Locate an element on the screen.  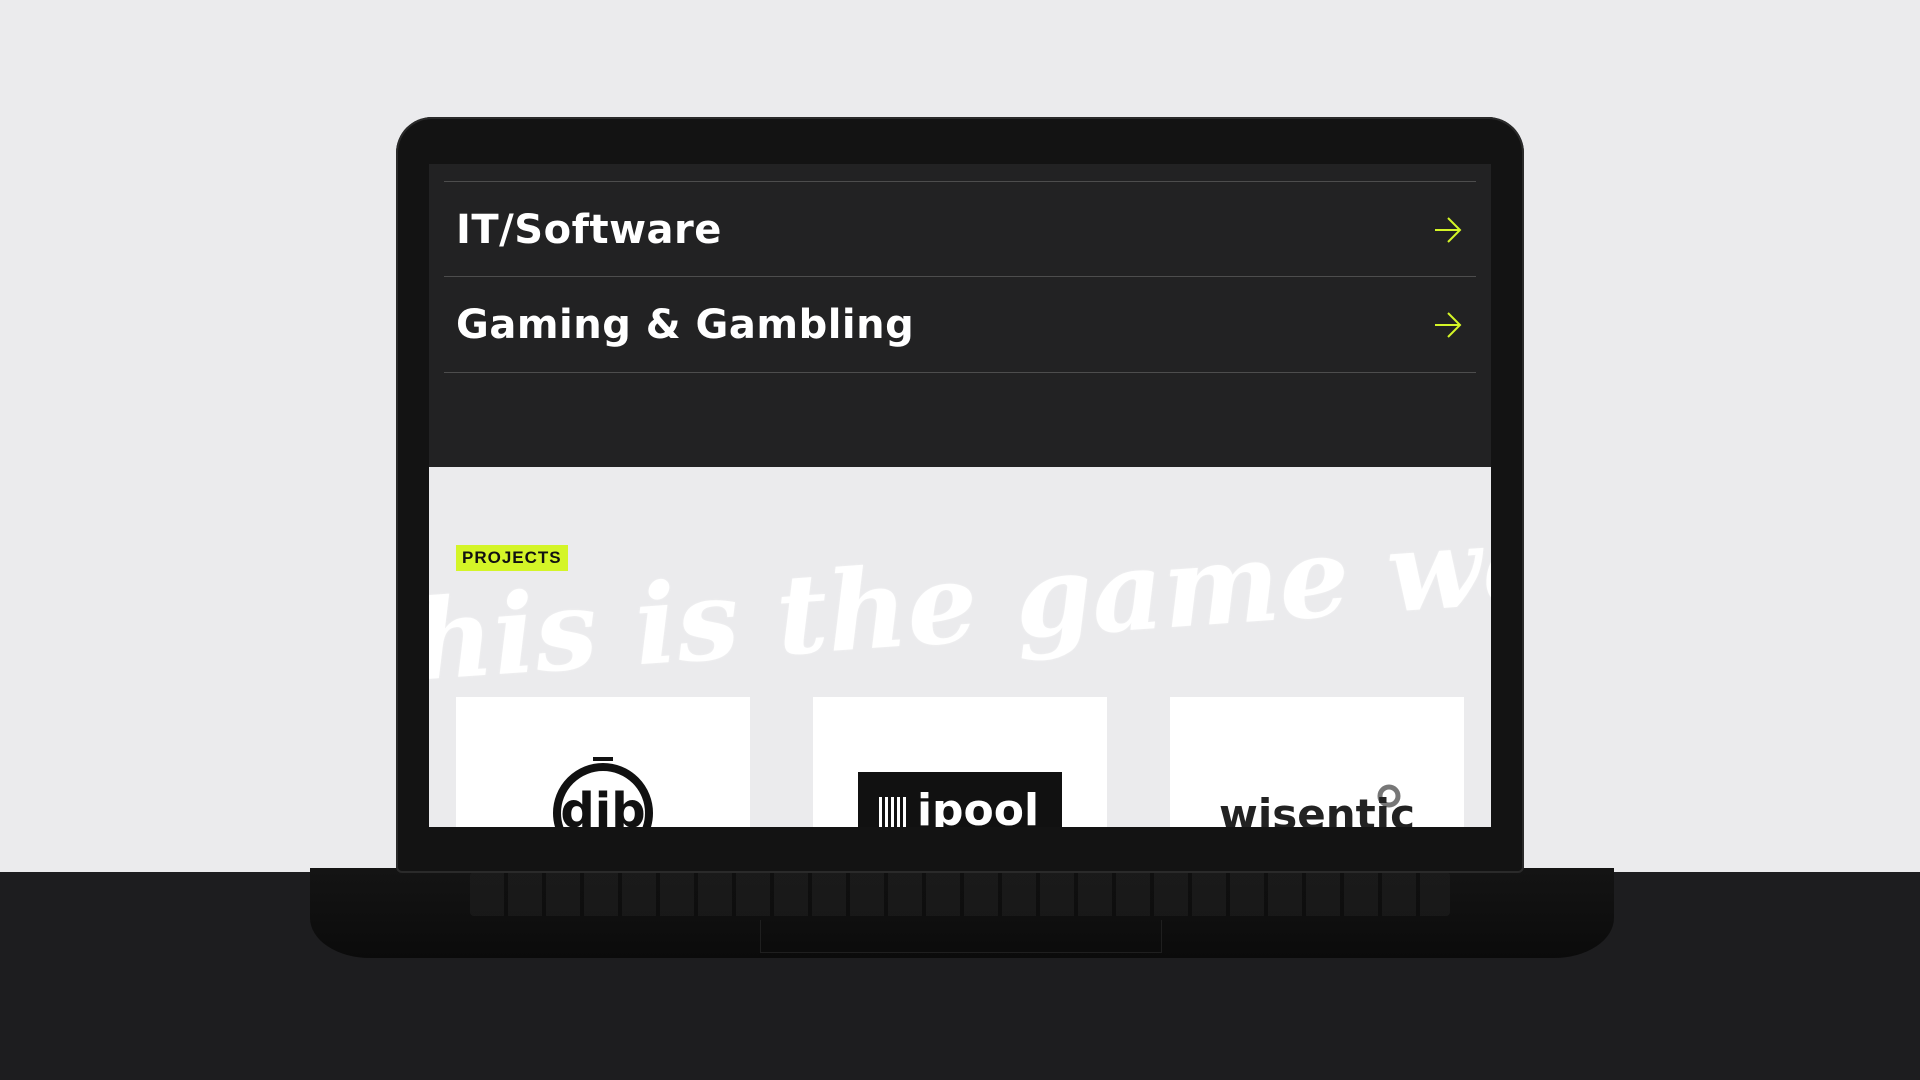
industry-row-gaming-gambling: Gaming & Gambling is located at coordinates (960, 324).